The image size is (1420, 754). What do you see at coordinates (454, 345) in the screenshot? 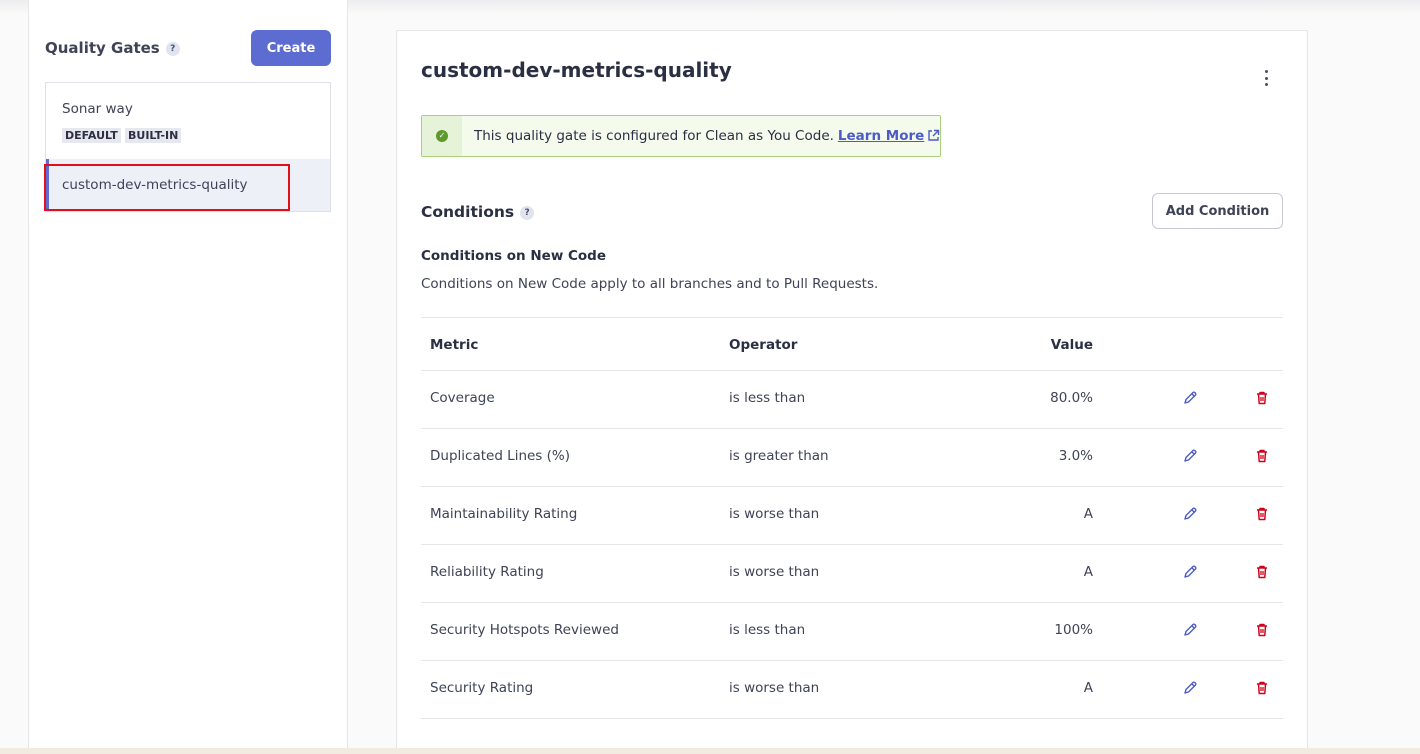
I see `metric-column-header: Metric` at bounding box center [454, 345].